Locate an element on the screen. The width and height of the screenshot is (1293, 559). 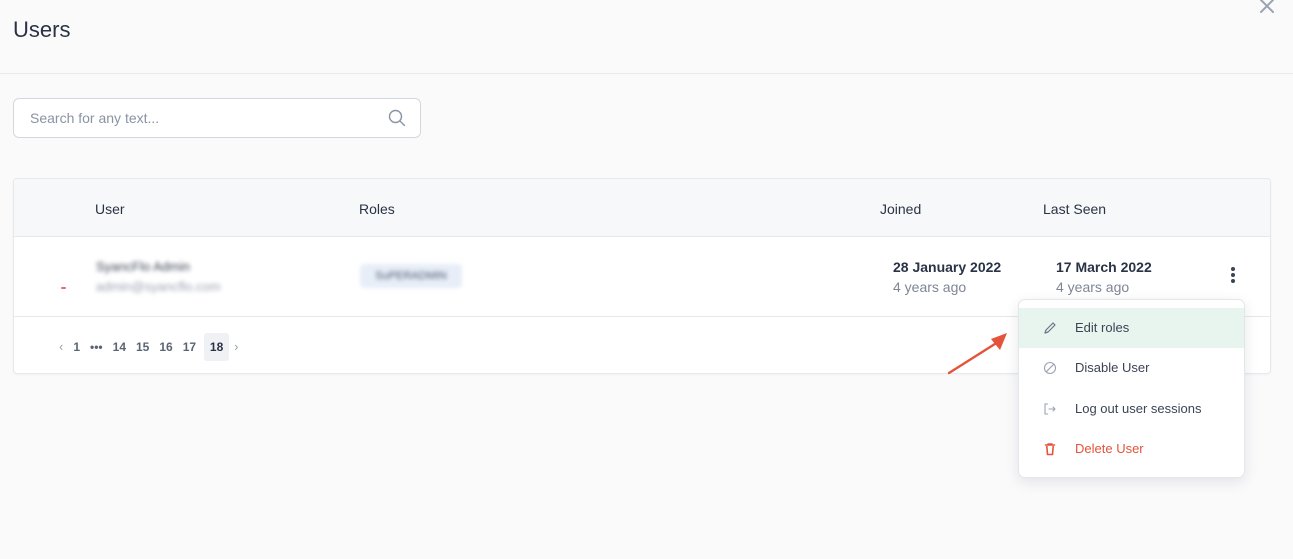
pagination-page: 14 is located at coordinates (119, 347).